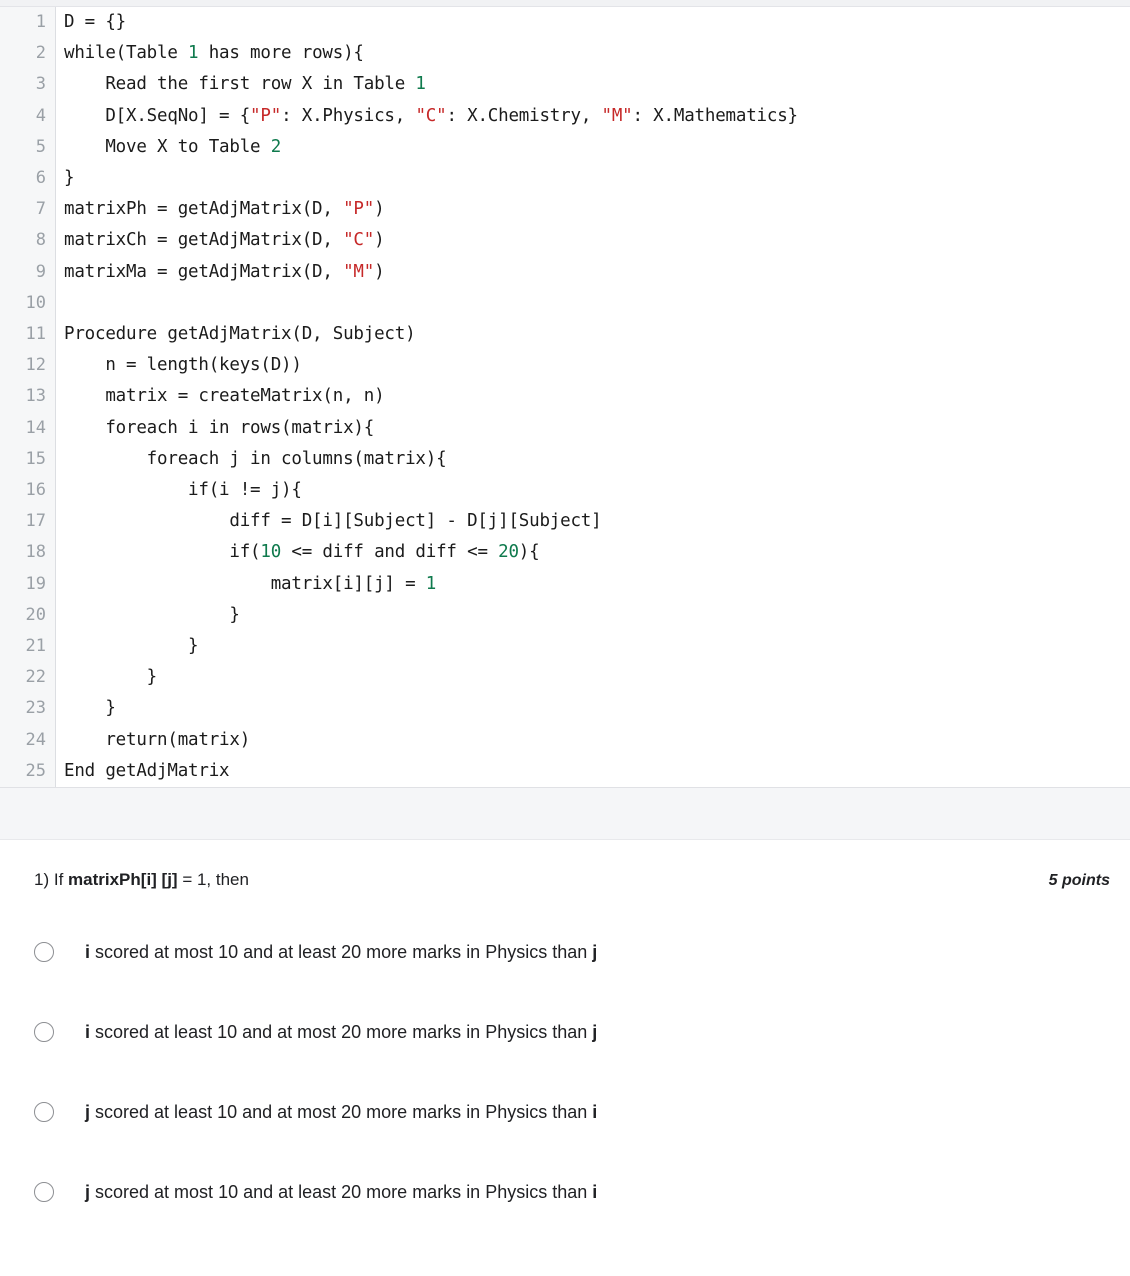 The width and height of the screenshot is (1130, 1276). Describe the element at coordinates (593, 490) in the screenshot. I see `code-line-content: if(i != j){` at that location.